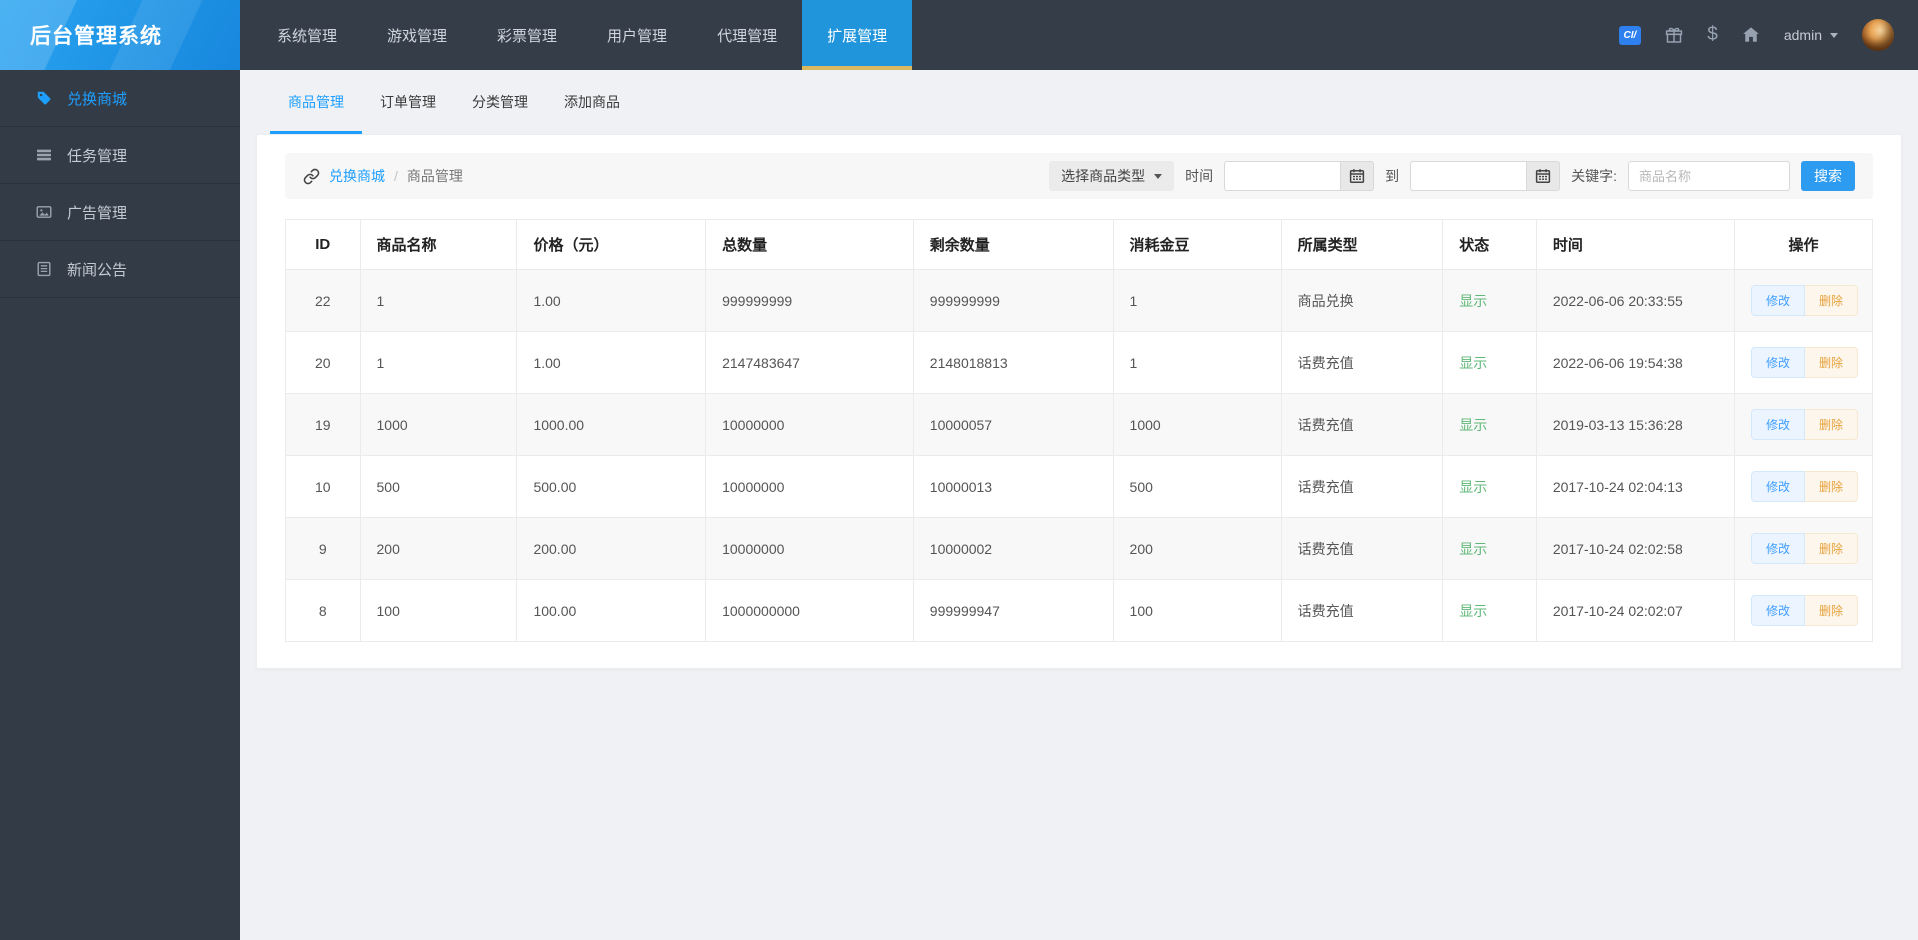  What do you see at coordinates (611, 244) in the screenshot?
I see `column-header: 价格（元）` at bounding box center [611, 244].